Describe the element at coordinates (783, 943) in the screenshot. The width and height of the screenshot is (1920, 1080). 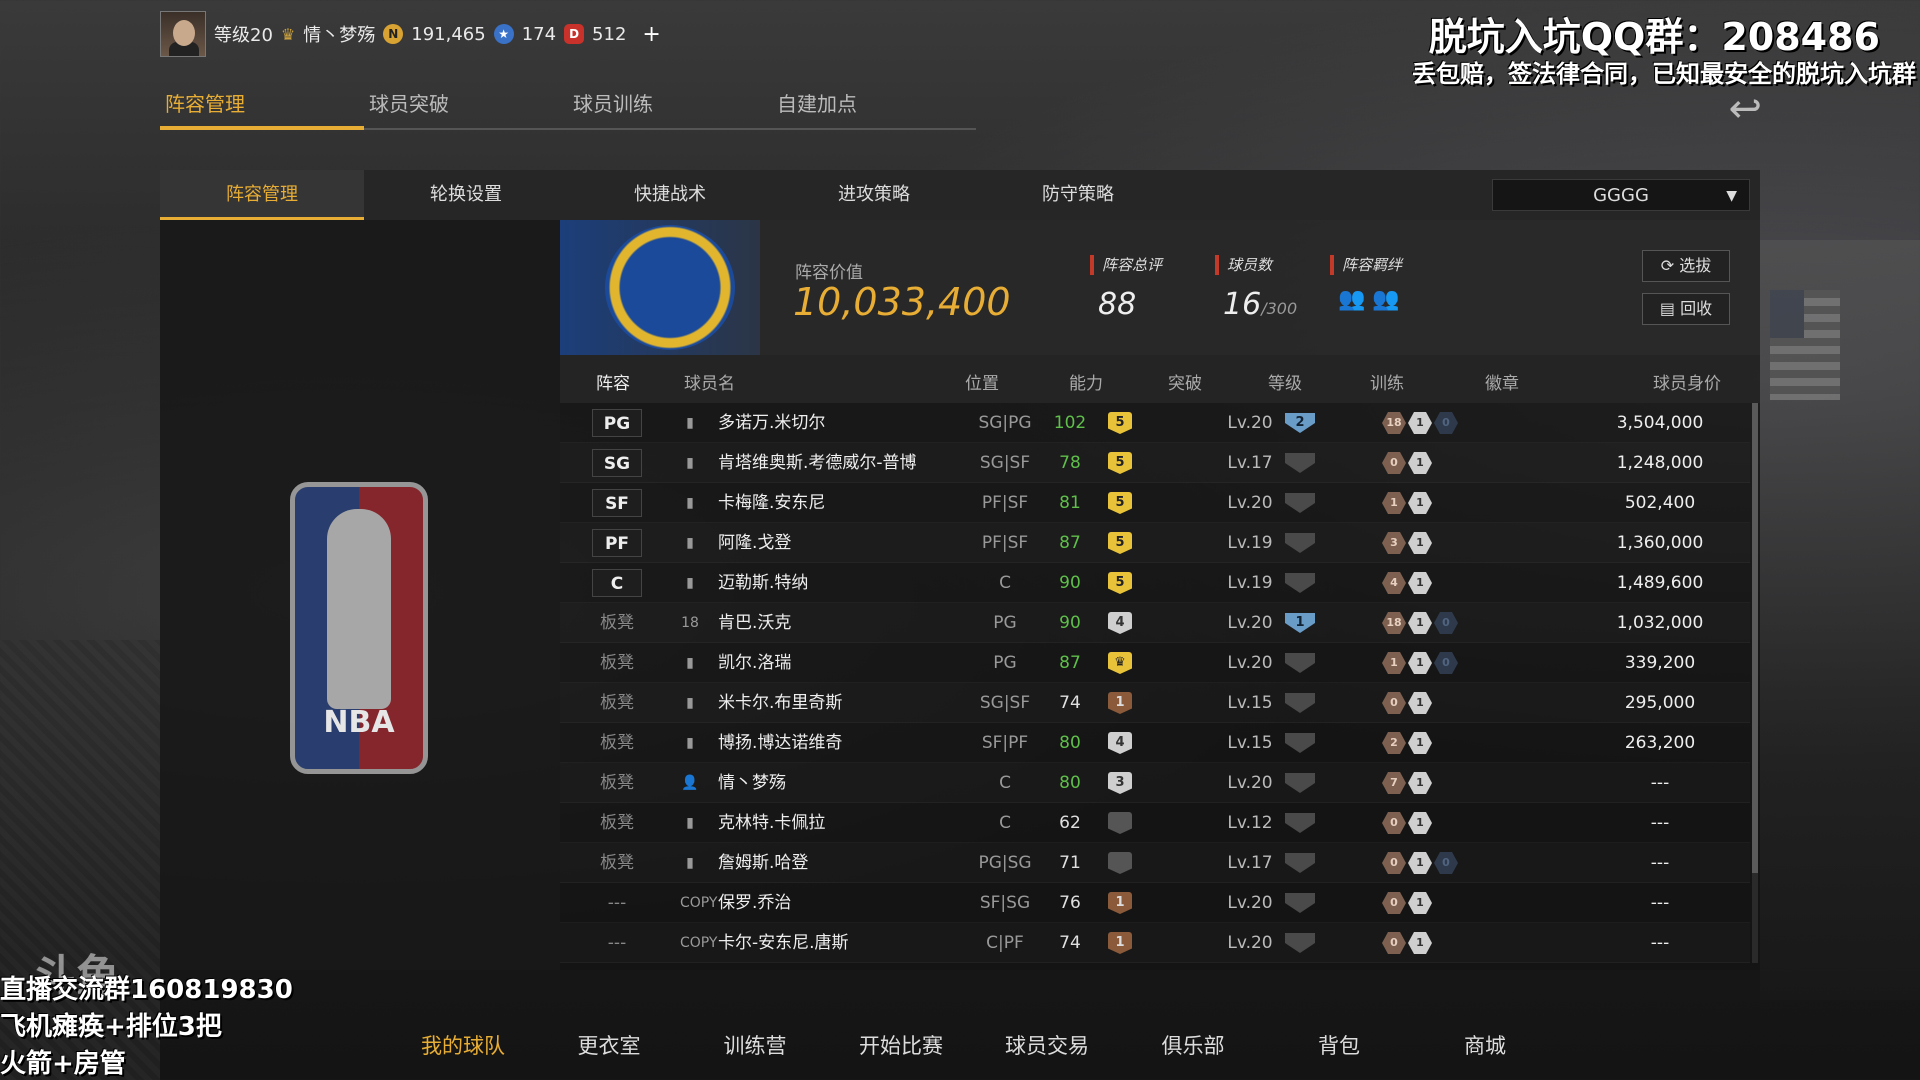
I see `player-name: 卡尔-安东尼.唐斯` at that location.